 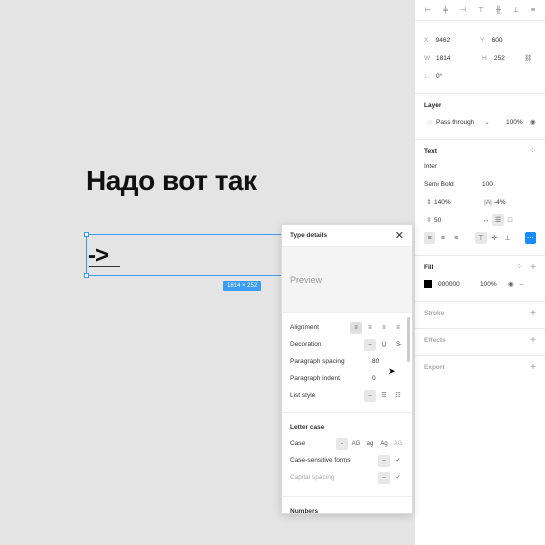 What do you see at coordinates (510, 220) in the screenshot?
I see `fixed-size-icon: □` at bounding box center [510, 220].